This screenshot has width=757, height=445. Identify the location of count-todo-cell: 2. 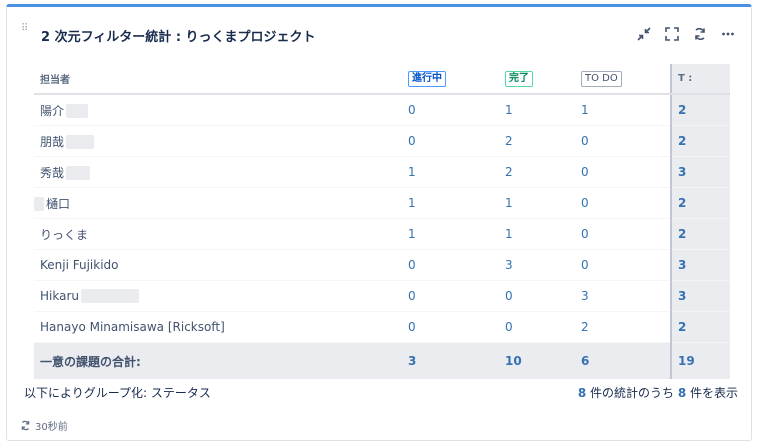
(623, 327).